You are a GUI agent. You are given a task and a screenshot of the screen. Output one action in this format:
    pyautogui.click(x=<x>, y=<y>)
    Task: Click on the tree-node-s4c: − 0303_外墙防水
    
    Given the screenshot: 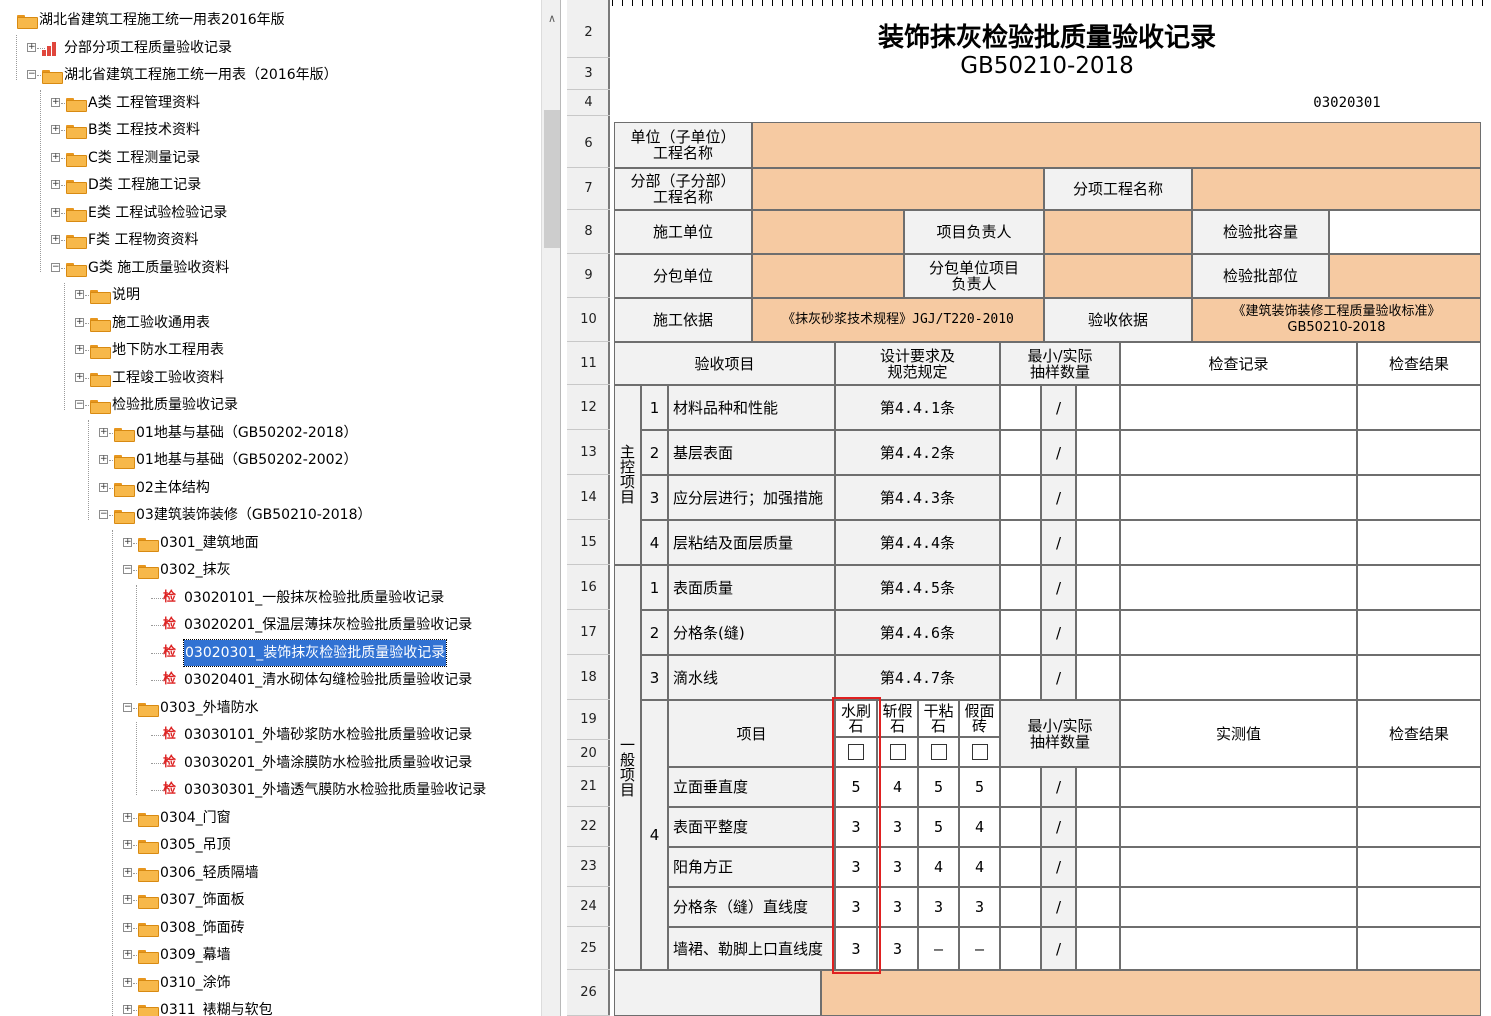 What is the action you would take?
    pyautogui.click(x=270, y=708)
    